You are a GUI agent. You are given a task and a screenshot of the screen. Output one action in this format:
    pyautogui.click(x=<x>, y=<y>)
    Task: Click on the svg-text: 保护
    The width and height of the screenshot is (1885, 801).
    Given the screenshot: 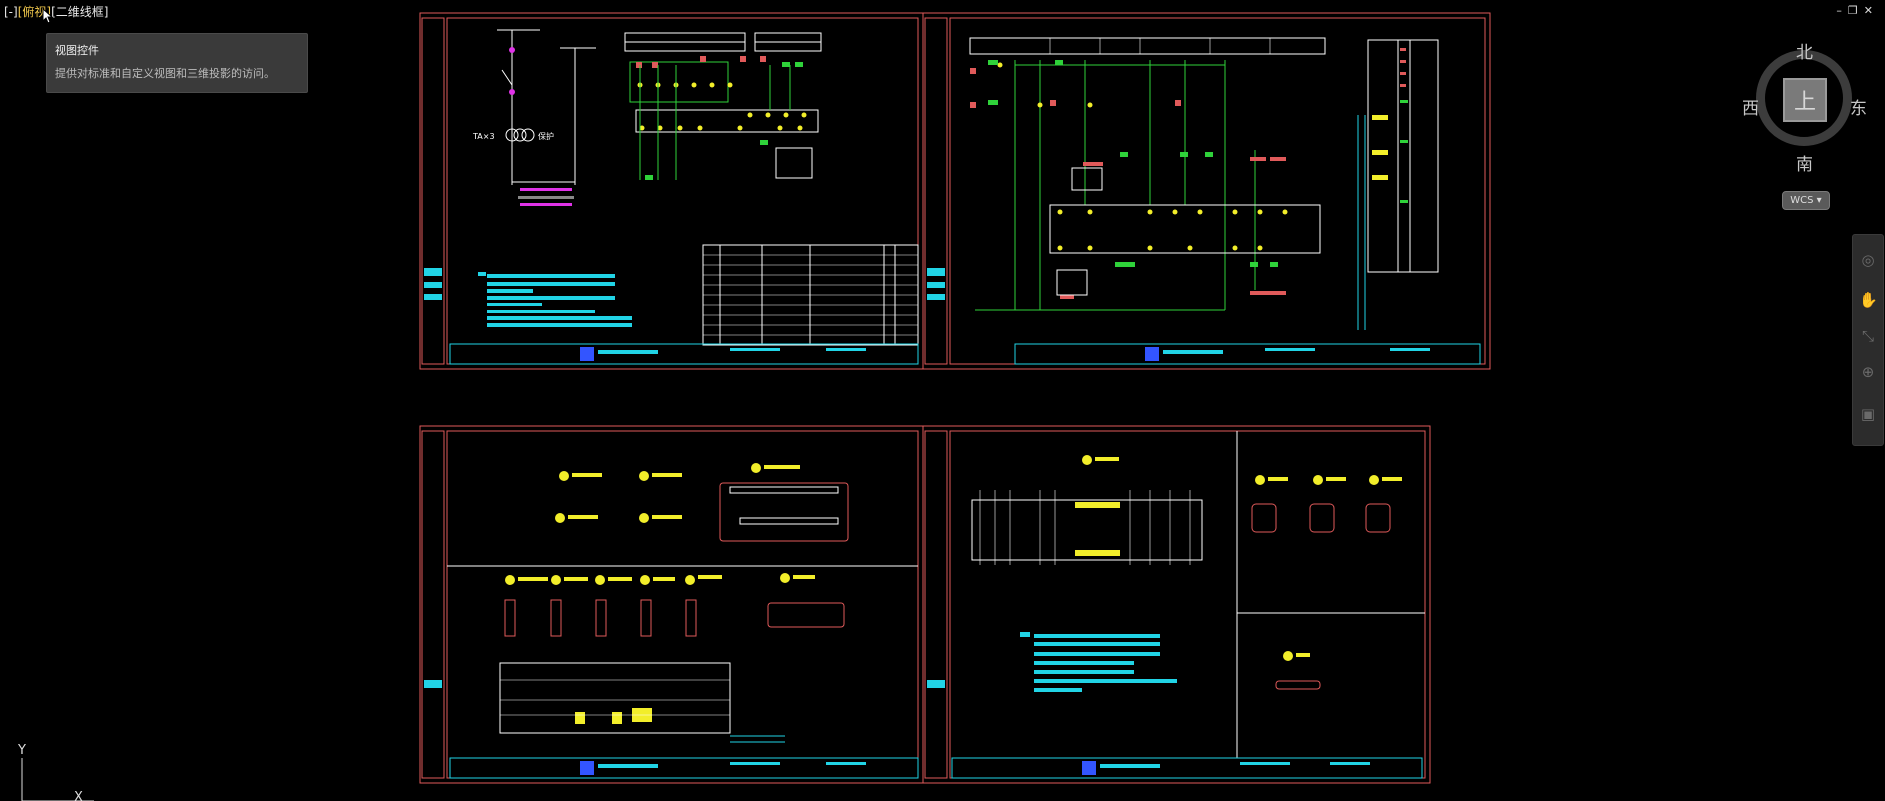 What is the action you would take?
    pyautogui.click(x=546, y=136)
    